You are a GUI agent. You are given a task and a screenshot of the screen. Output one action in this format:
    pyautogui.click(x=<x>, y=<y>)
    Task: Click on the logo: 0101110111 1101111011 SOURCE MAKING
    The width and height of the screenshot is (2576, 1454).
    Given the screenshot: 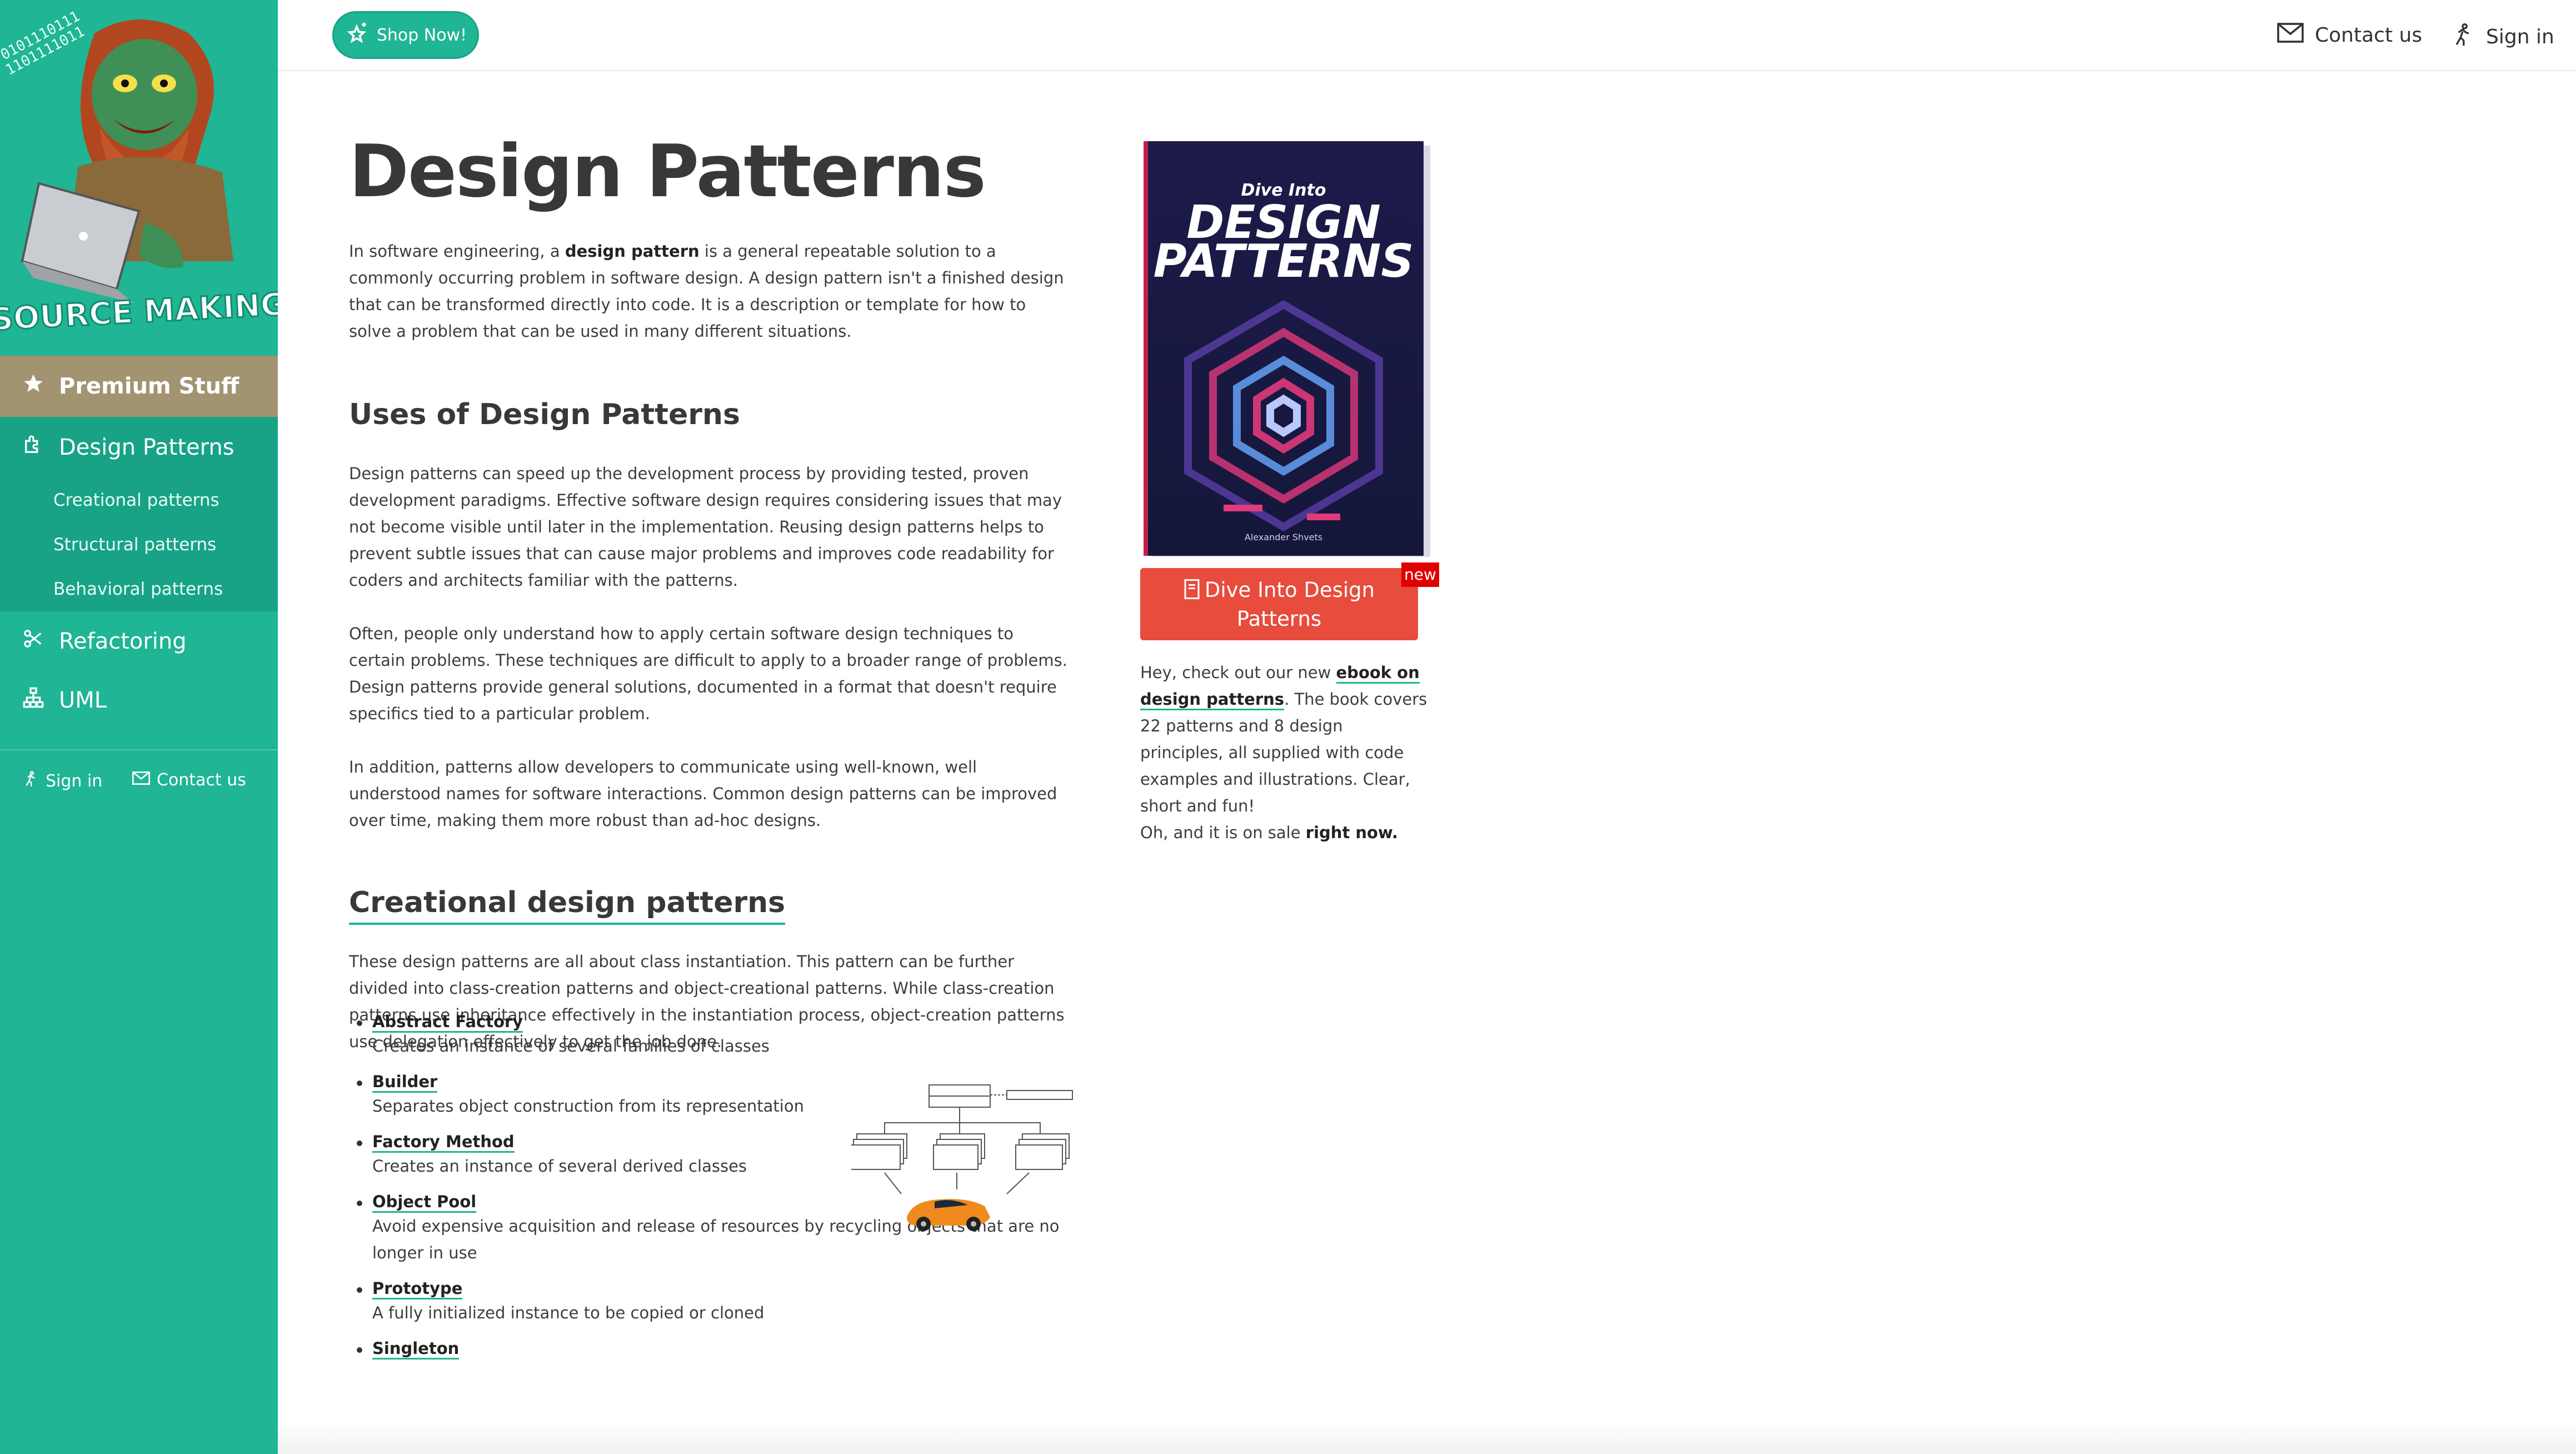 What is the action you would take?
    pyautogui.click(x=144, y=178)
    